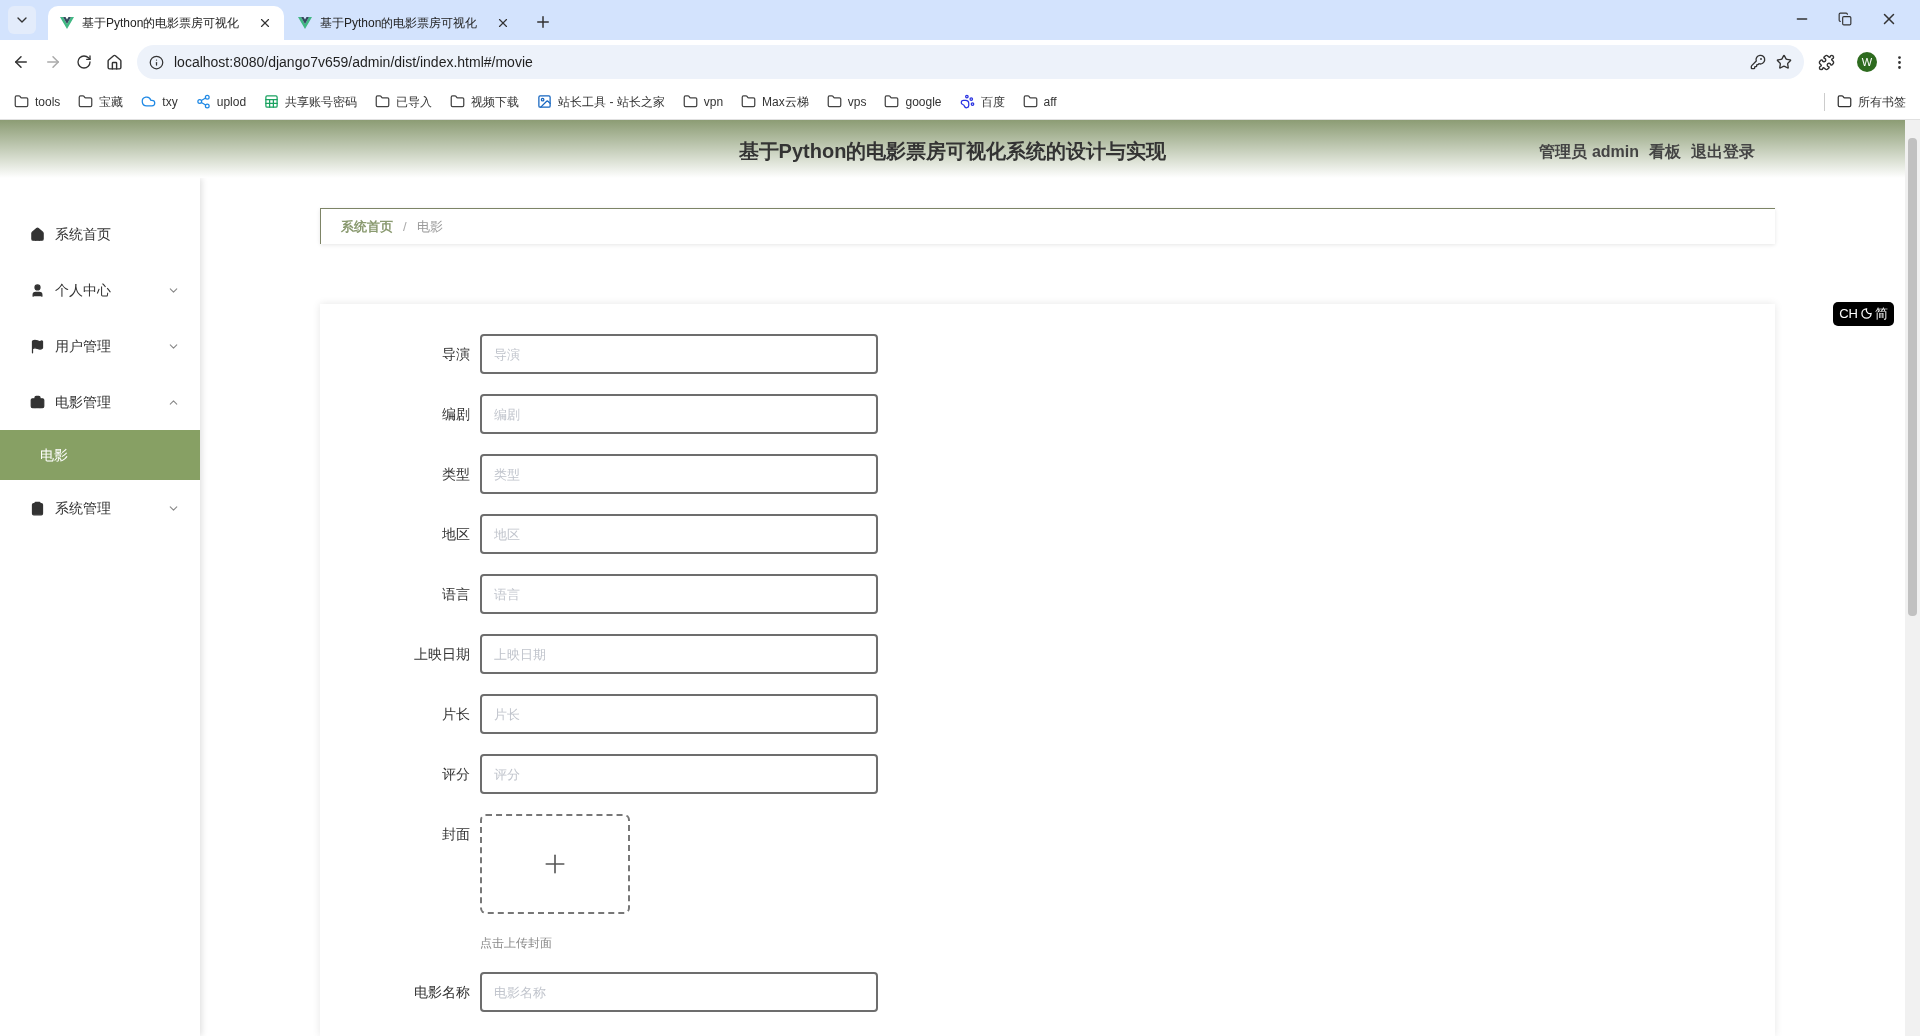  What do you see at coordinates (679, 594) in the screenshot?
I see `text-field: 语言` at bounding box center [679, 594].